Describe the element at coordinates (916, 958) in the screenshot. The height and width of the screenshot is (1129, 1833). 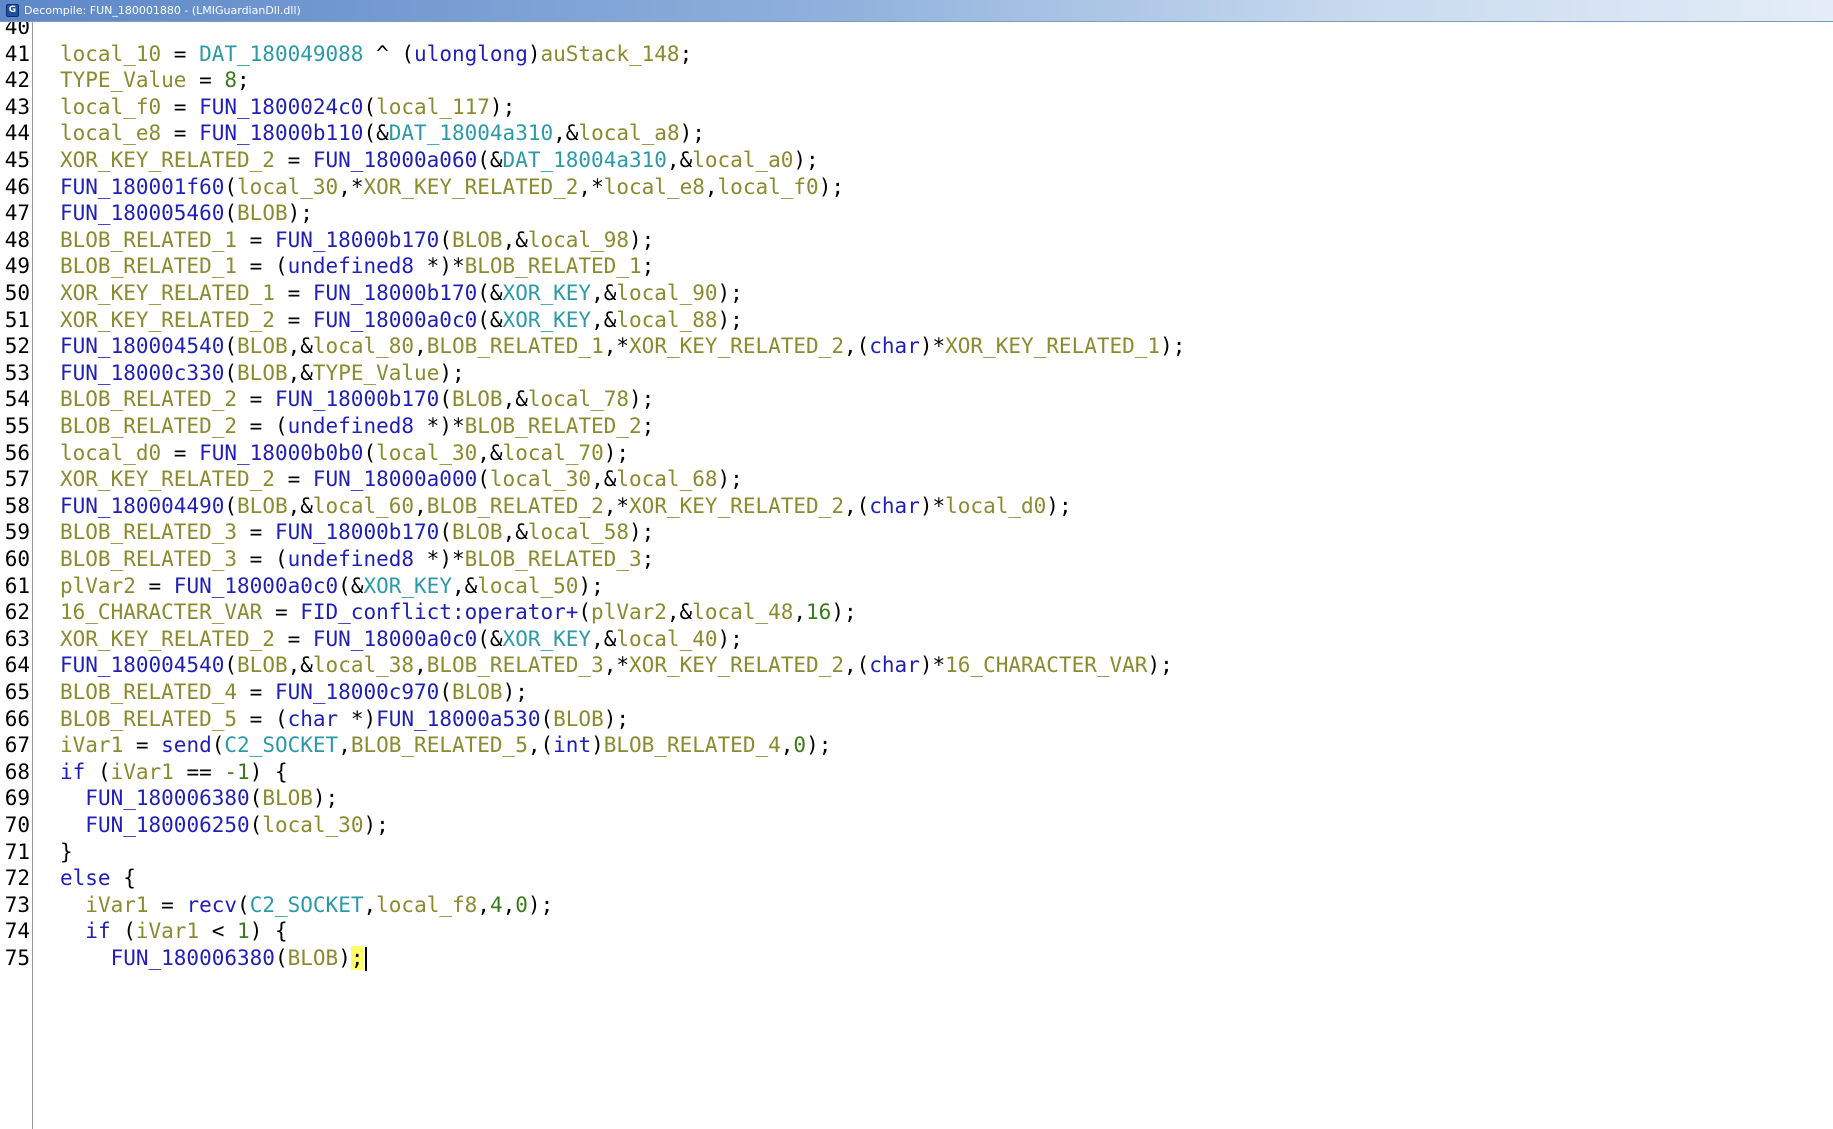
I see `code-line: 75 FUN_180006380(BLOB);` at that location.